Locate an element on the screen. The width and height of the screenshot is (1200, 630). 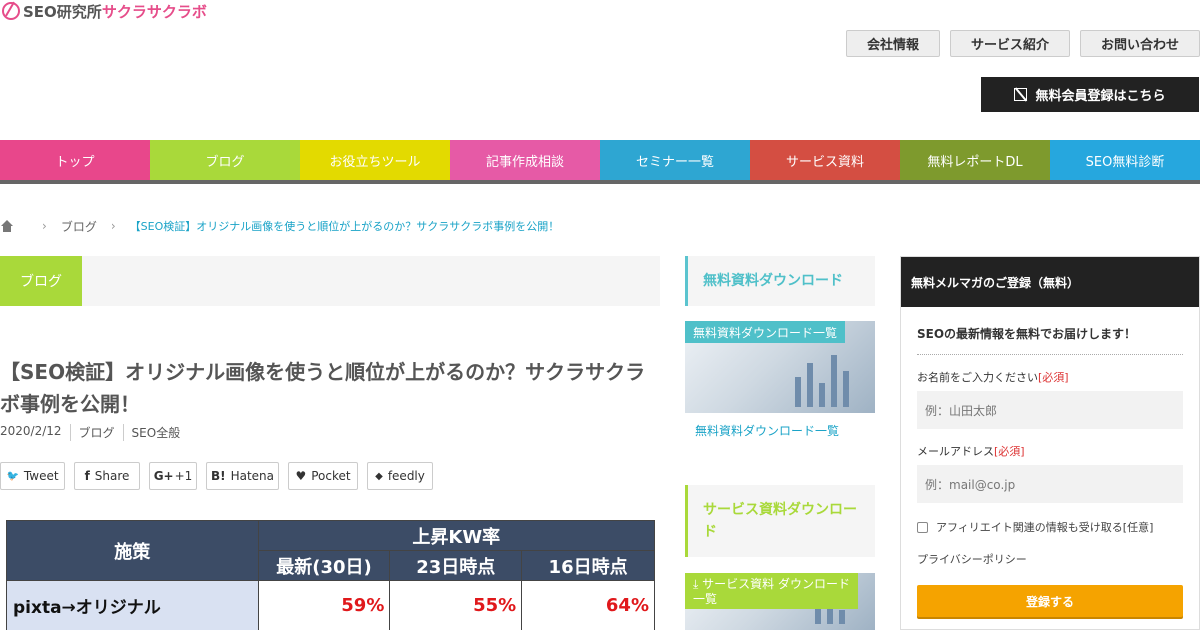
free-docs-banner: 無料資料ダウンロード一覧 is located at coordinates (780, 367).